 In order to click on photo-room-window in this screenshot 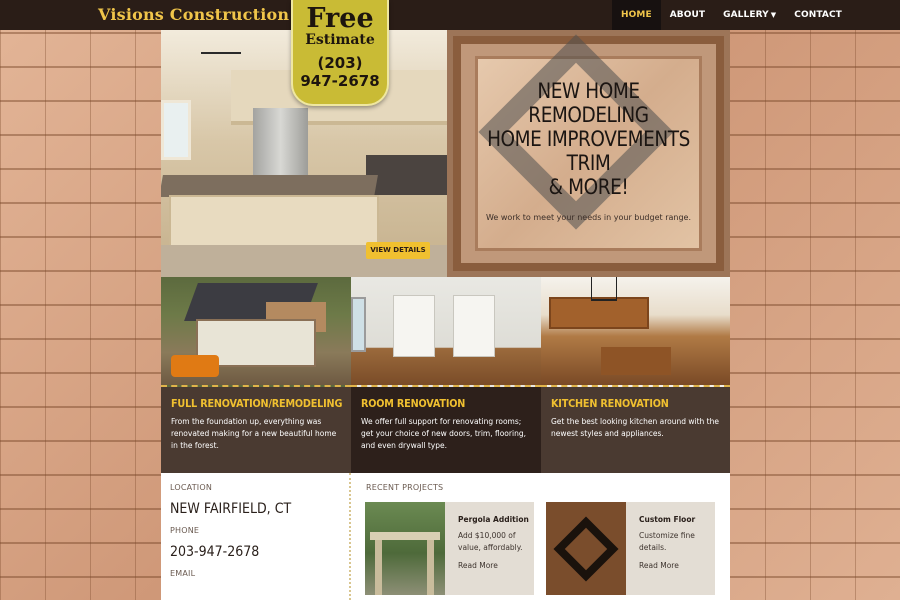, I will do `click(358, 324)`.